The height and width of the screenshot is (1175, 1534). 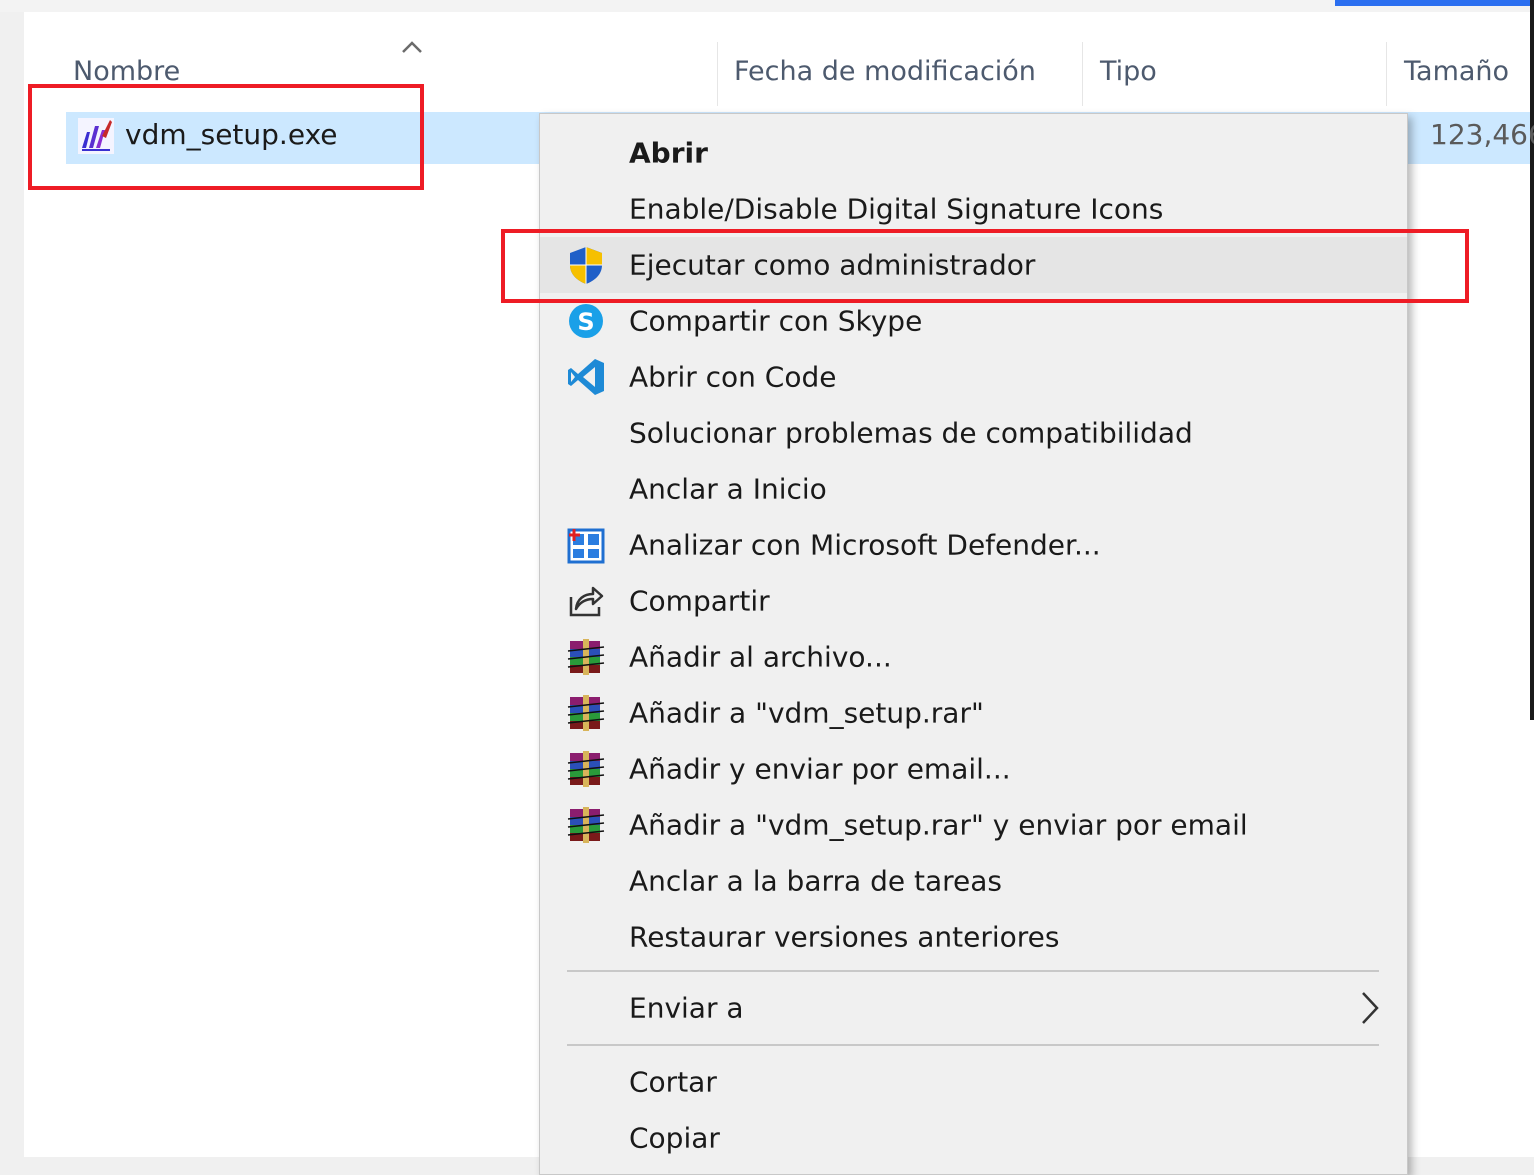 I want to click on menu-item-open-with-code: Abrir con Code, so click(x=973, y=377).